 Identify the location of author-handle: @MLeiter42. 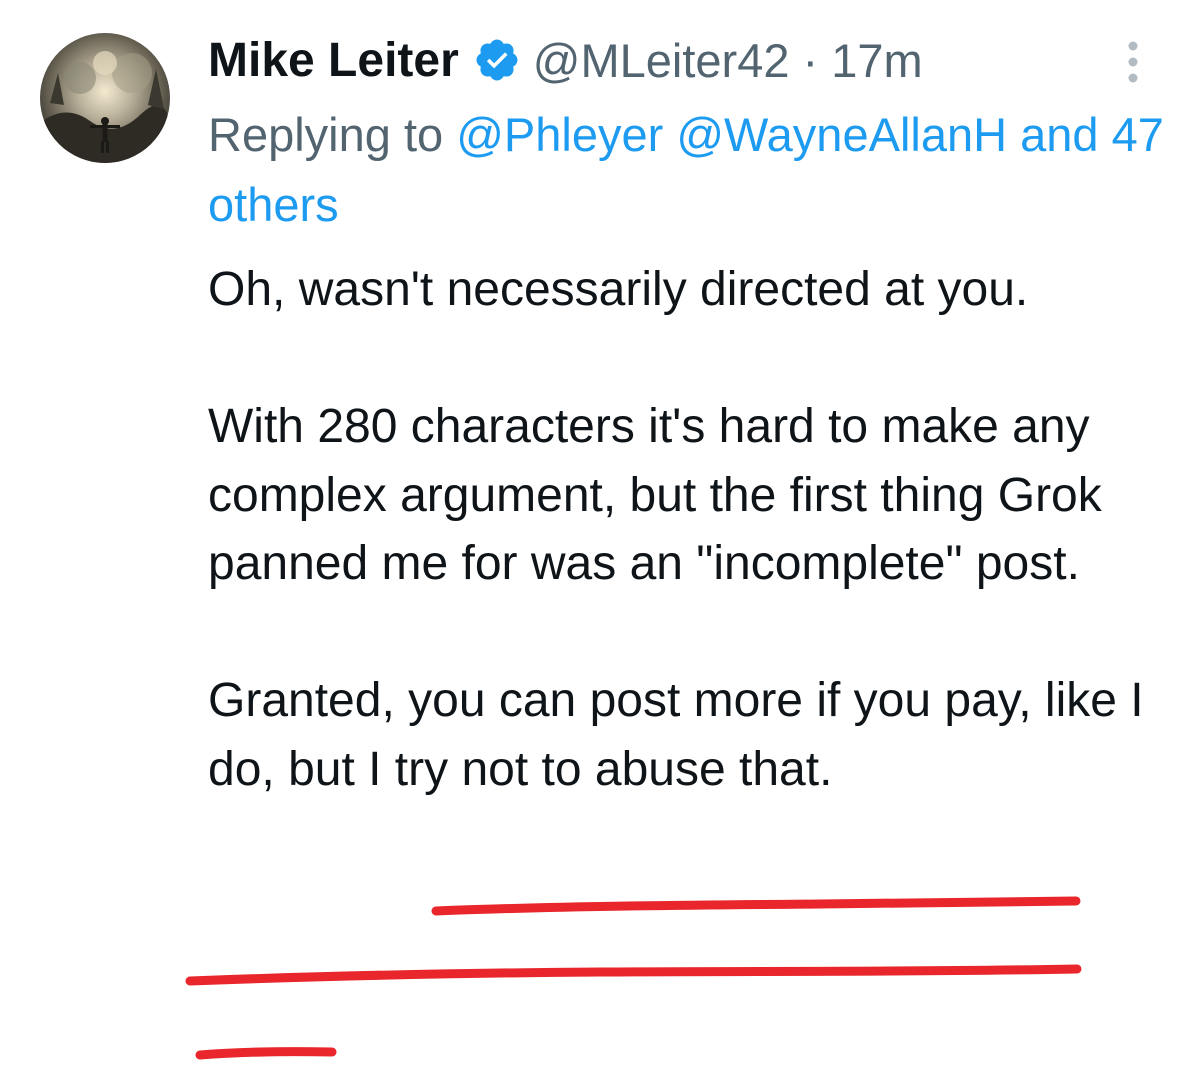
(661, 60).